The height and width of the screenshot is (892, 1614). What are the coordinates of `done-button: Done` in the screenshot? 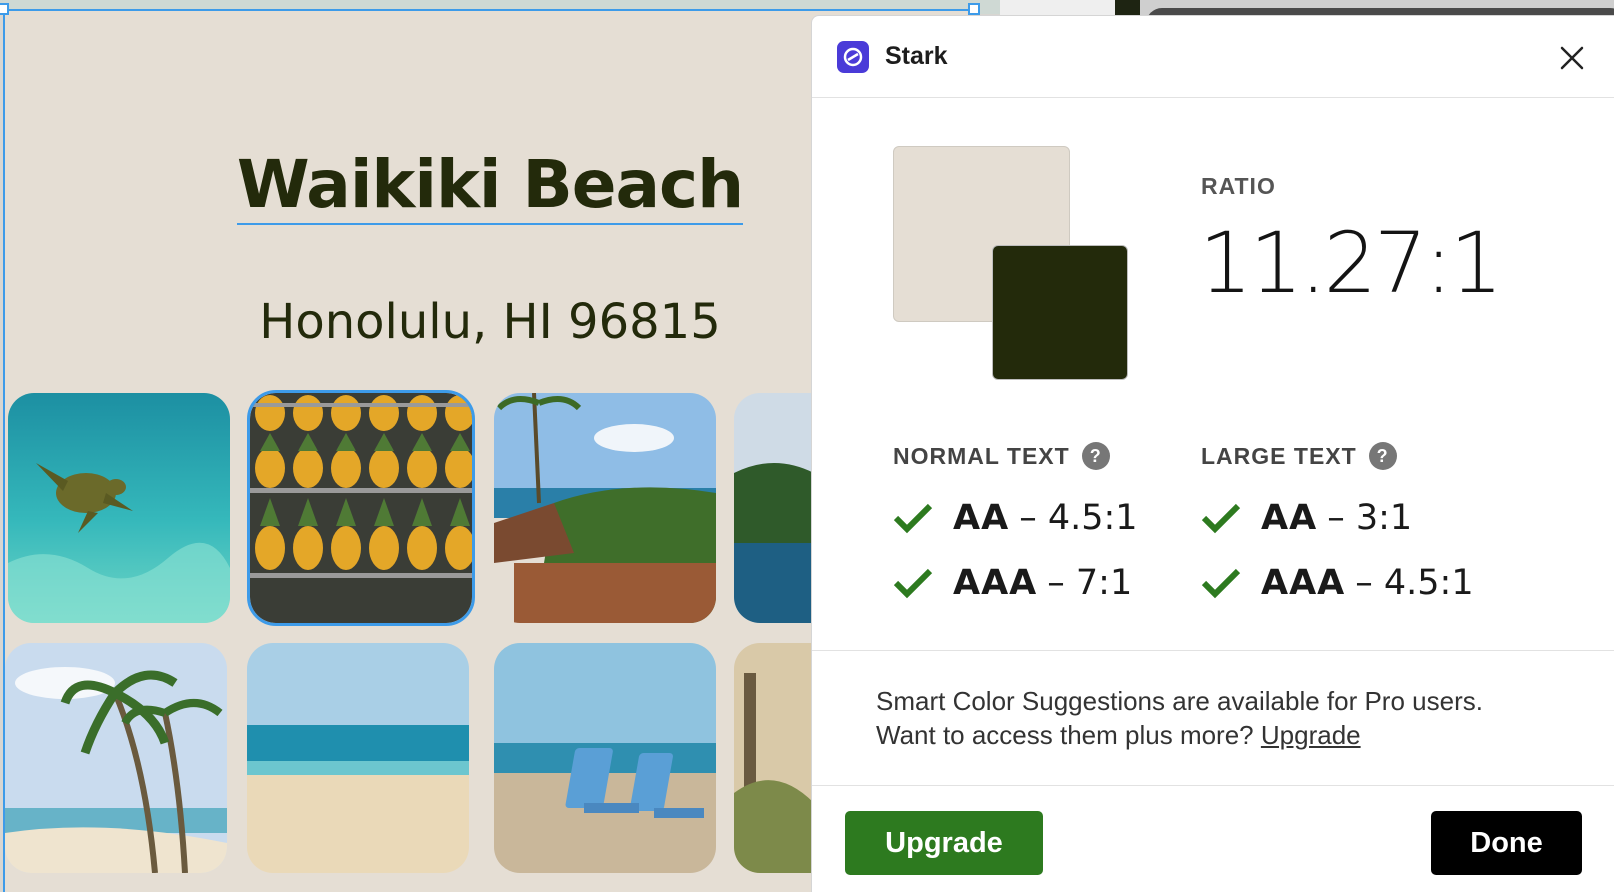 It's located at (1506, 843).